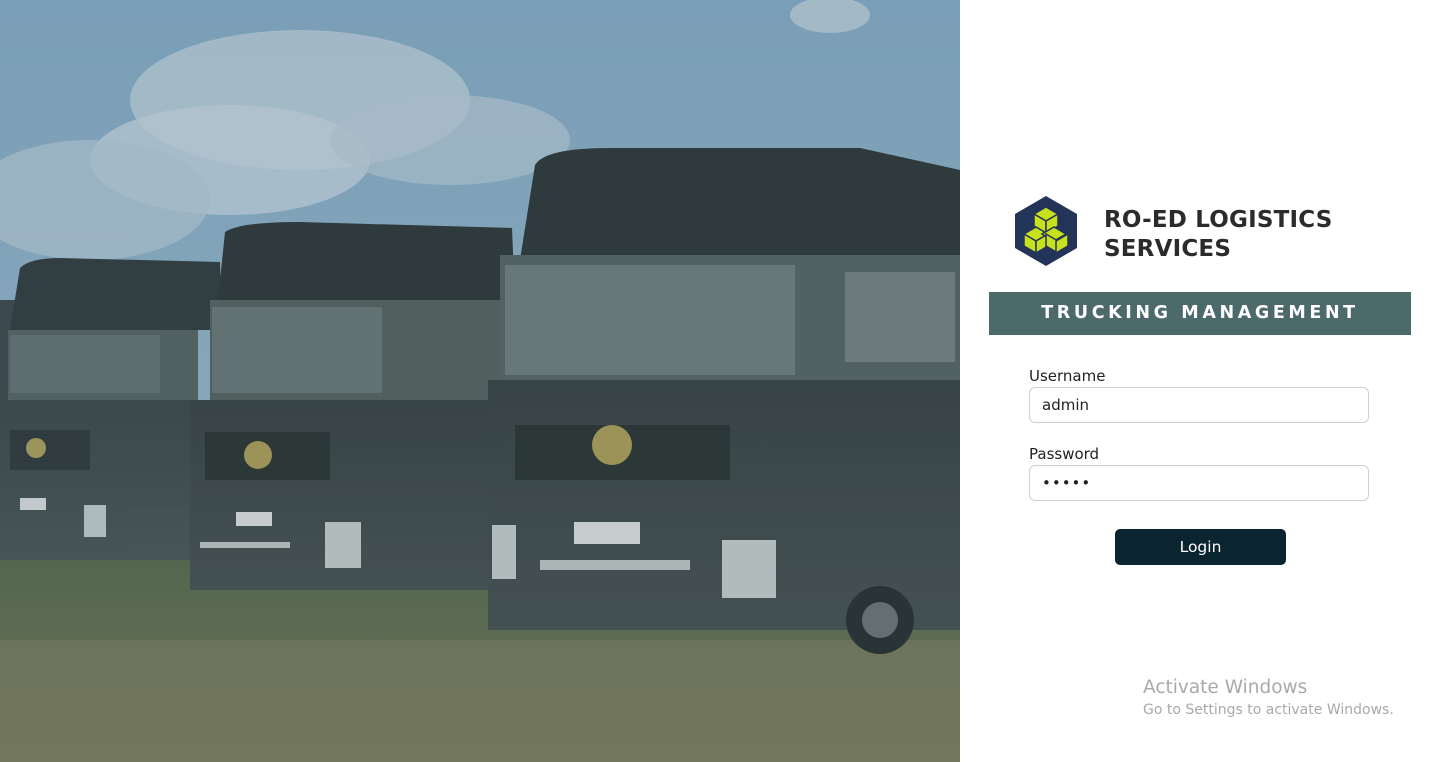 This screenshot has width=1440, height=762. I want to click on company-name-line1: RO-ED LOGISTICS, so click(1218, 220).